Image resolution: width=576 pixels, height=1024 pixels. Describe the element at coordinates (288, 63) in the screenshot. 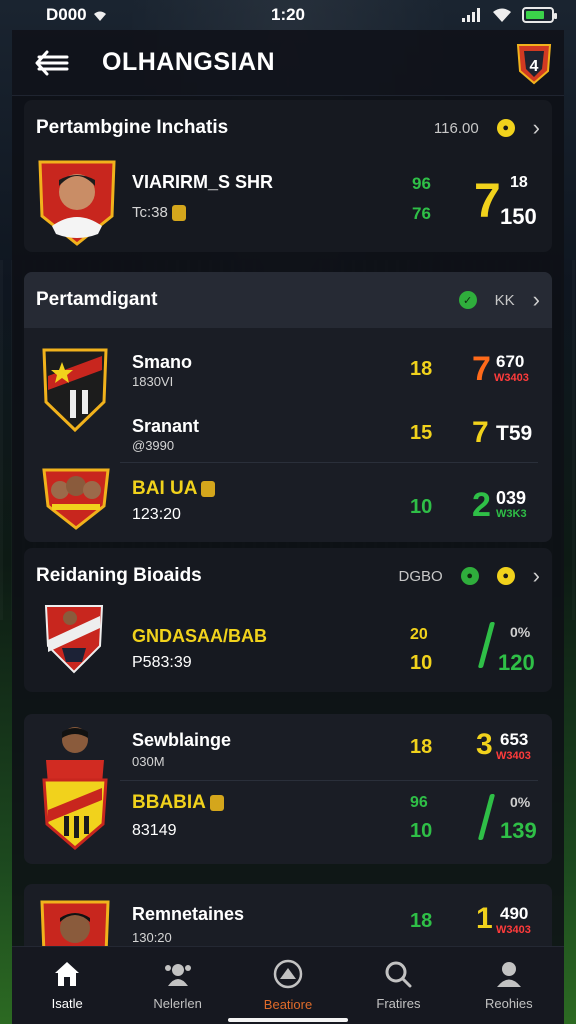

I see `app-bar: OLHANGSIAN 4` at that location.